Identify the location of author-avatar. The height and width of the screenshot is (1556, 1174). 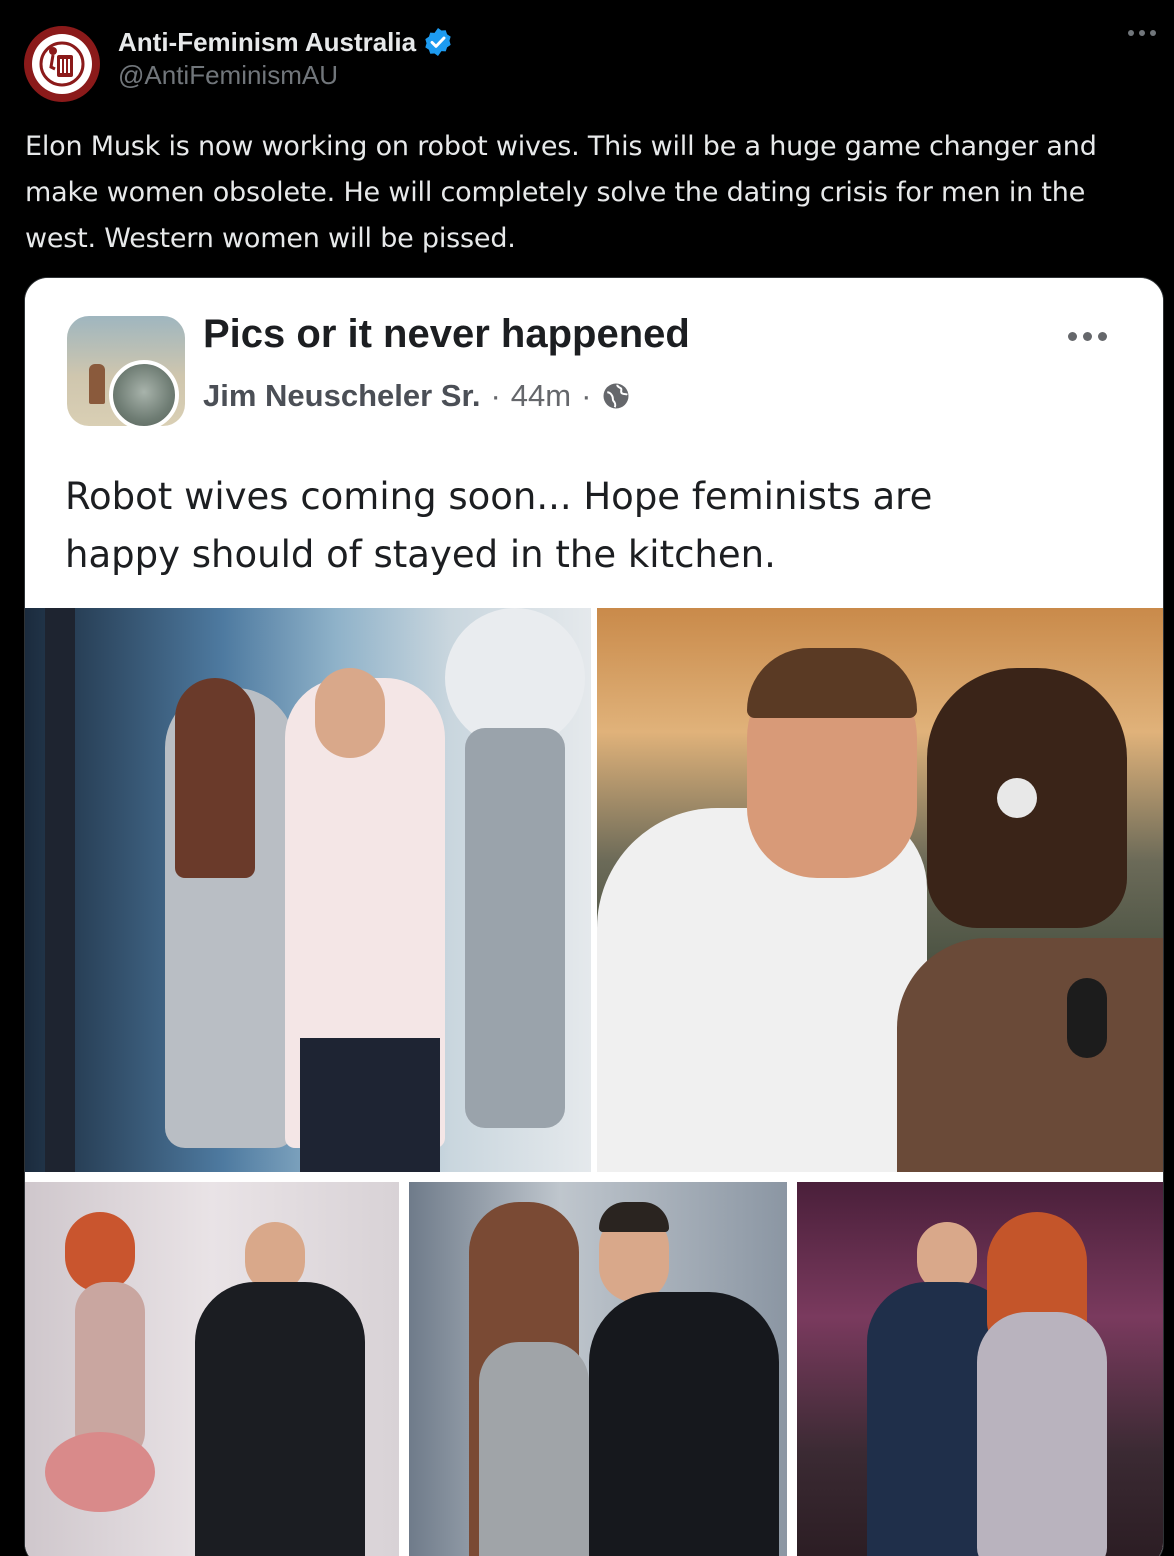
(62, 64).